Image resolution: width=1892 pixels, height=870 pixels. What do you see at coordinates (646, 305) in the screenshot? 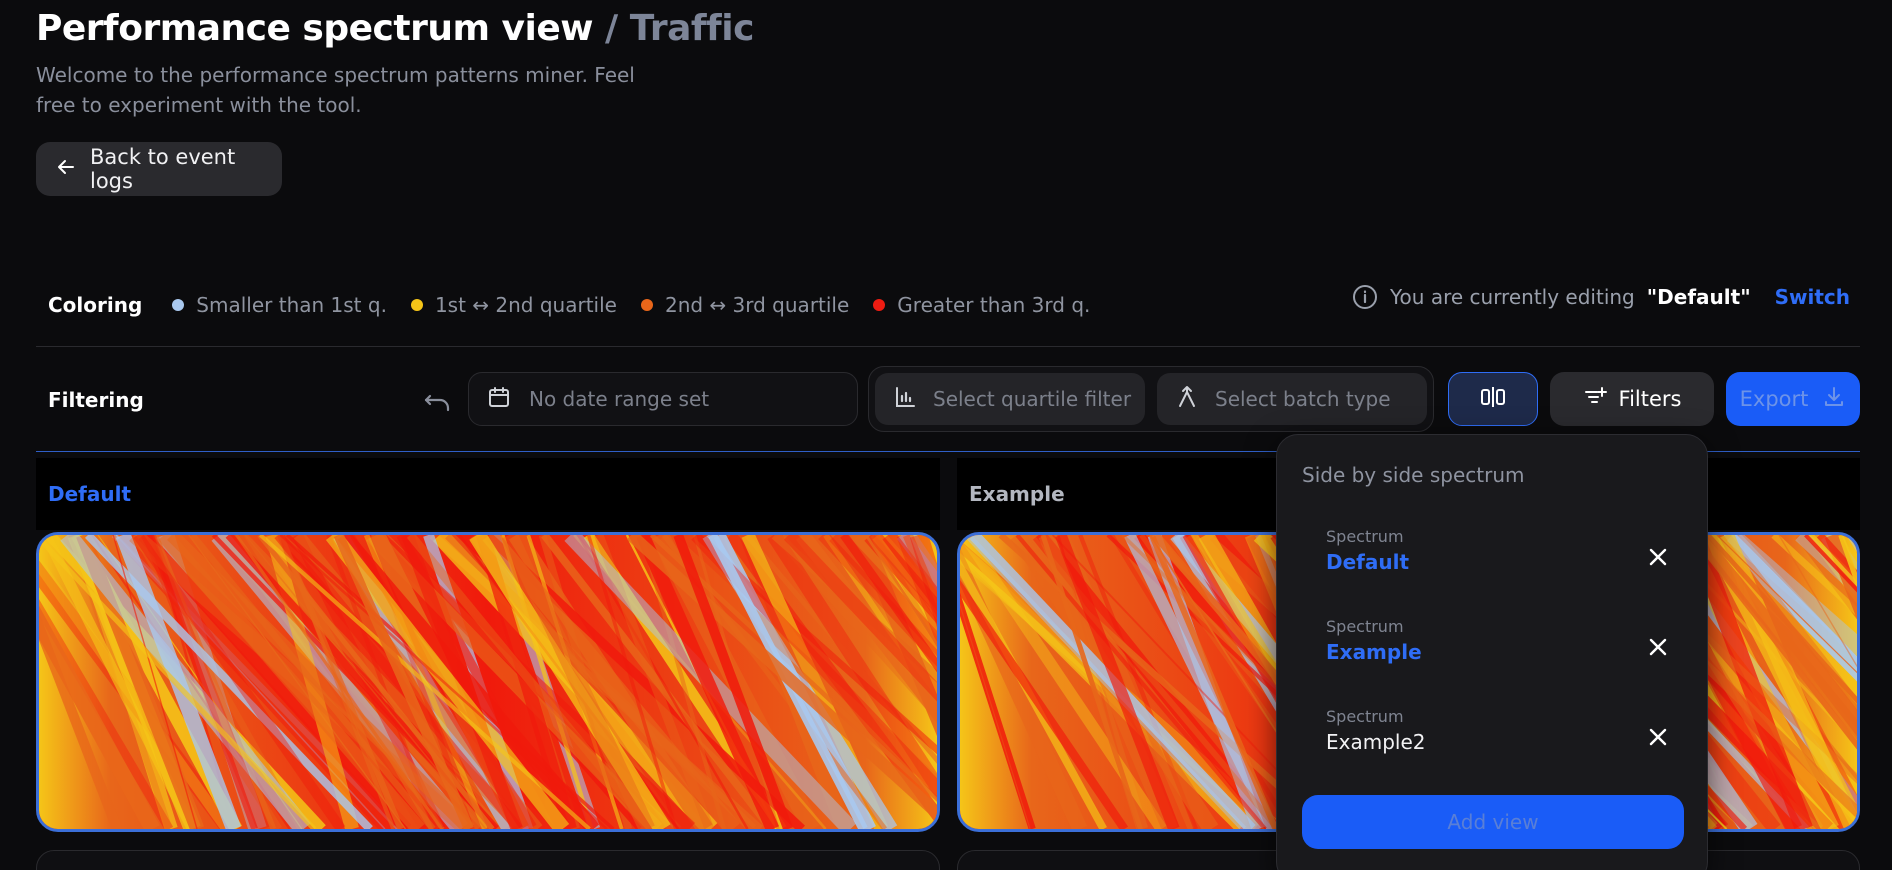
I see `legend-dot-orange` at bounding box center [646, 305].